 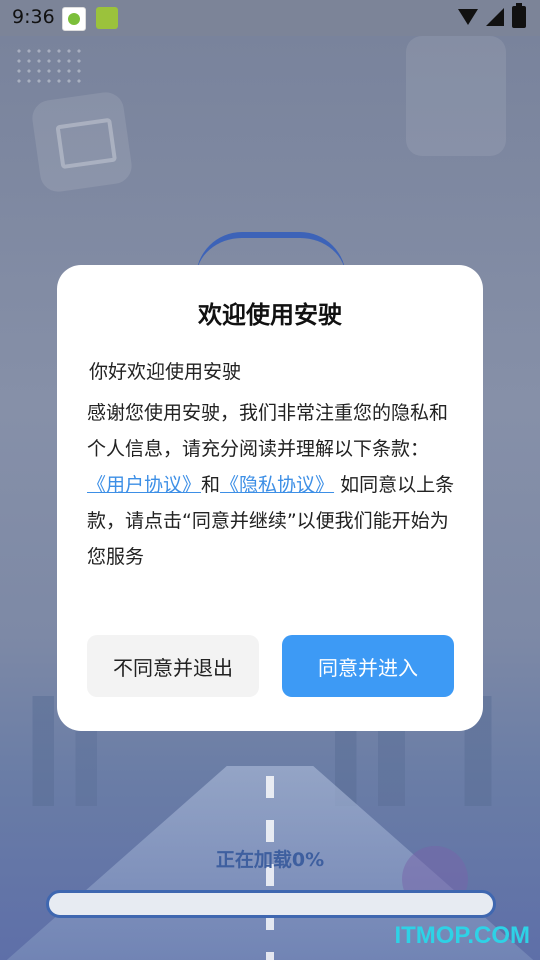 What do you see at coordinates (74, 19) in the screenshot?
I see `app-notification-icon` at bounding box center [74, 19].